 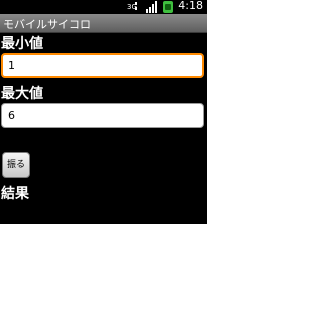 What do you see at coordinates (22, 44) in the screenshot?
I see `min-value-label: 最小値` at bounding box center [22, 44].